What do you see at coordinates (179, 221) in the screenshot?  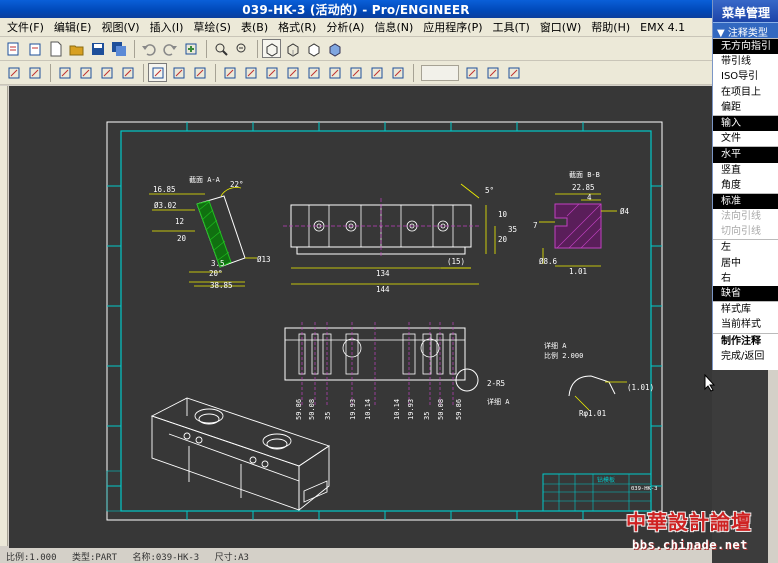 I see `dim-aa-3: 12` at bounding box center [179, 221].